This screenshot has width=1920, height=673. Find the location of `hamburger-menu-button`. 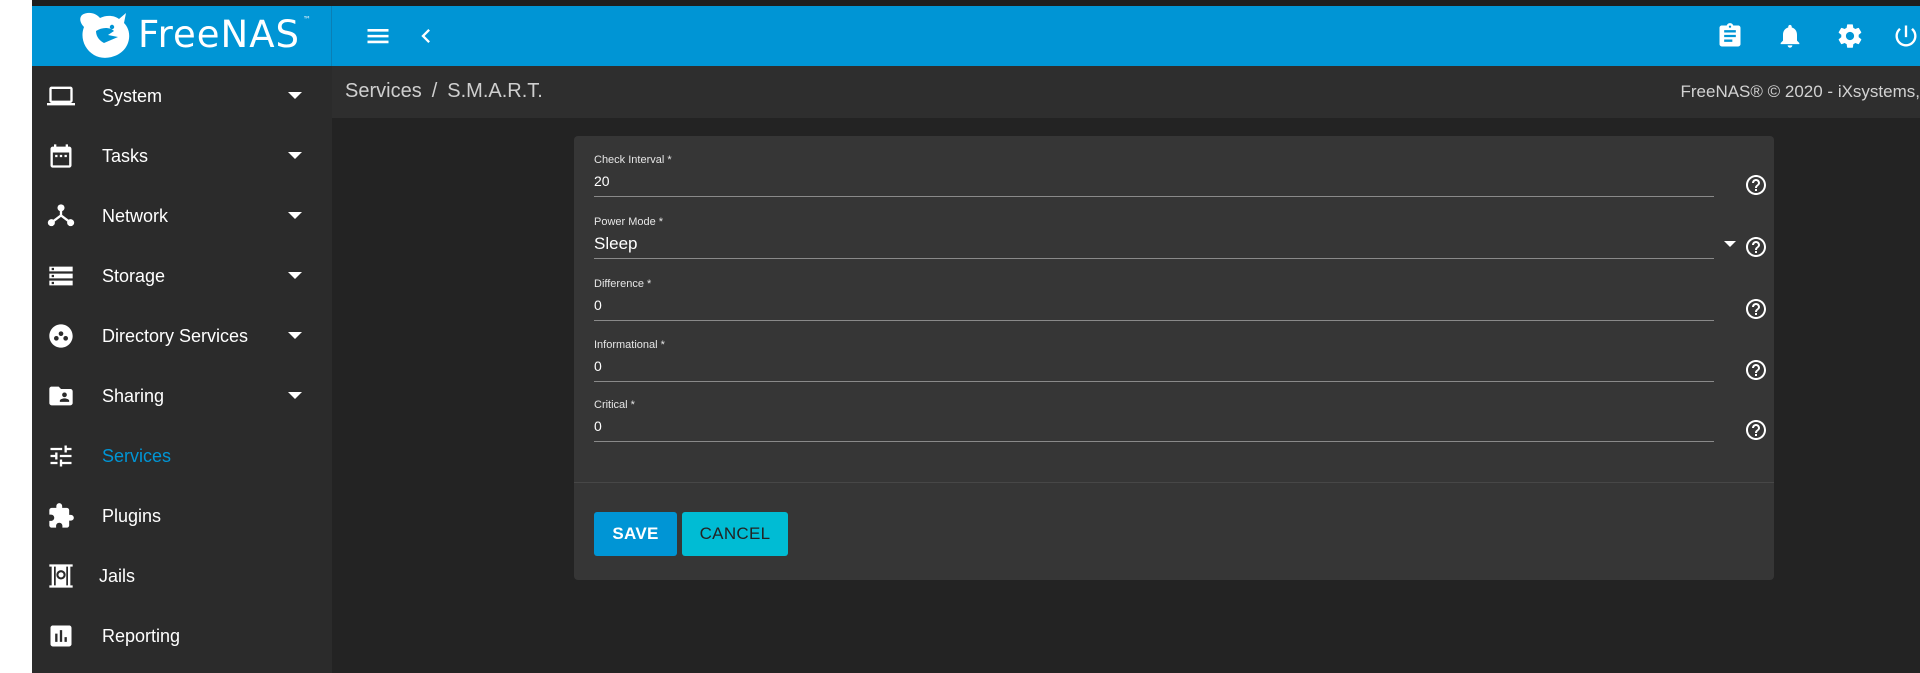

hamburger-menu-button is located at coordinates (378, 36).